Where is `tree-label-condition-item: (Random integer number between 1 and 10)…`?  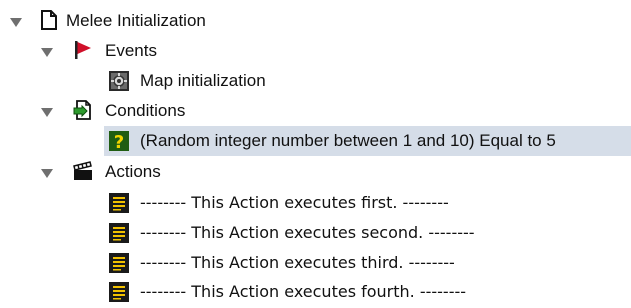 tree-label-condition-item: (Random integer number between 1 and 10)… is located at coordinates (348, 140).